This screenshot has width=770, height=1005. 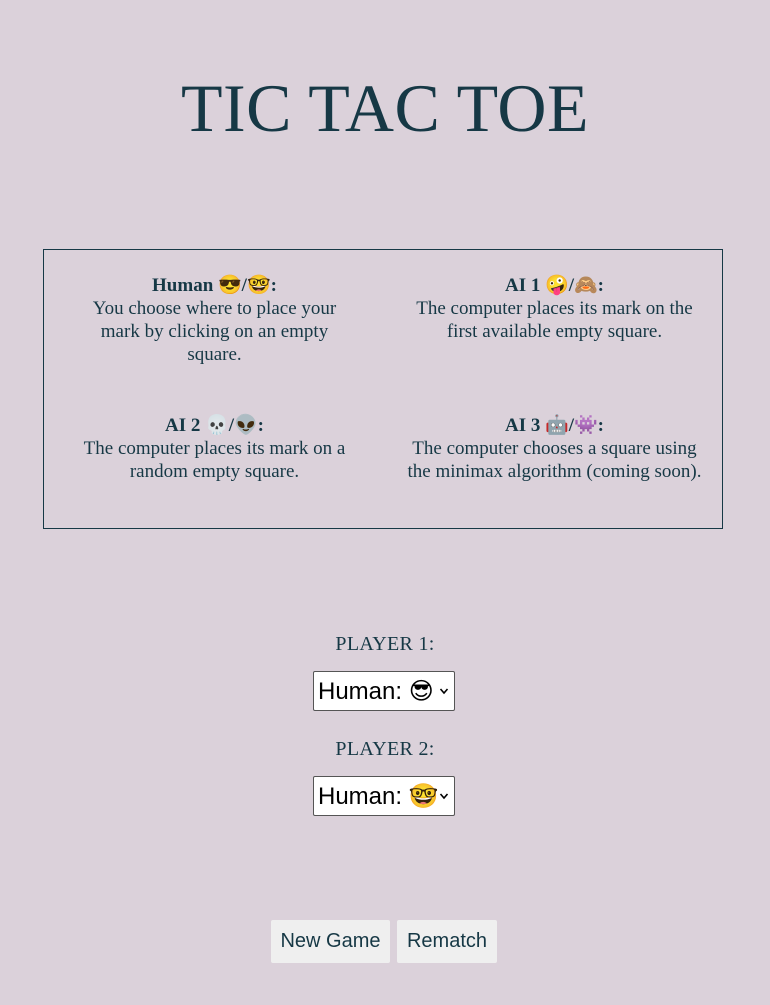 I want to click on legend-item-name: AI 3 🤖/👾:, so click(x=554, y=425).